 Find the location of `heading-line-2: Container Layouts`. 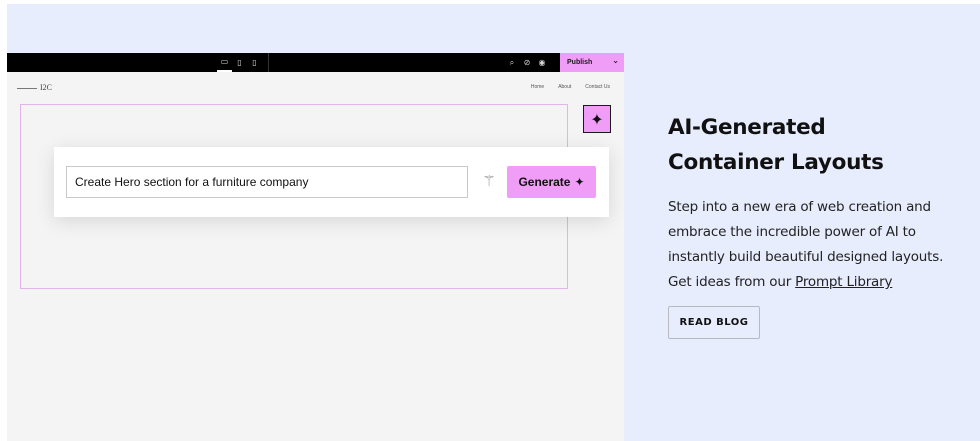

heading-line-2: Container Layouts is located at coordinates (776, 162).